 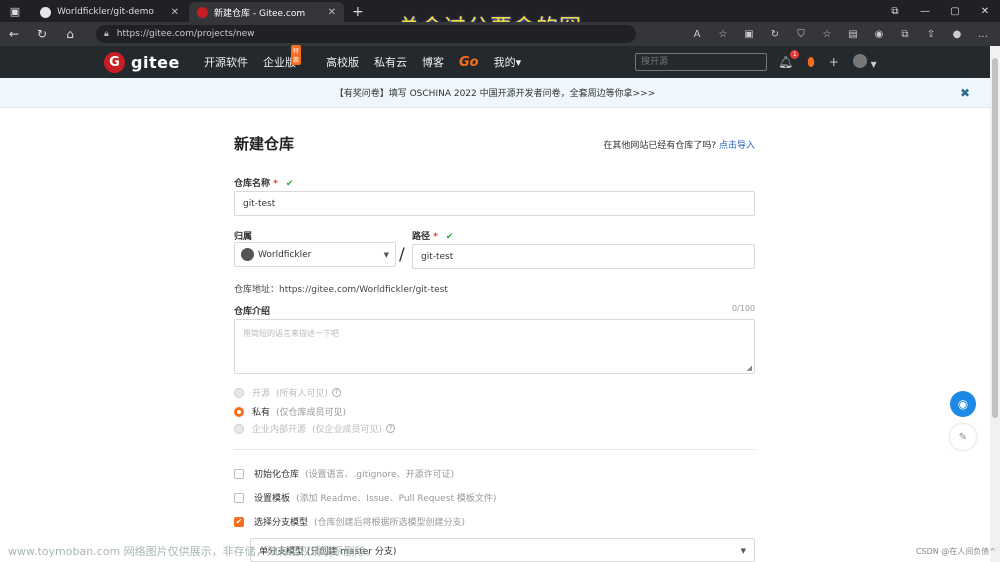 I want to click on feedback-edit-icon: ✎, so click(x=963, y=437).